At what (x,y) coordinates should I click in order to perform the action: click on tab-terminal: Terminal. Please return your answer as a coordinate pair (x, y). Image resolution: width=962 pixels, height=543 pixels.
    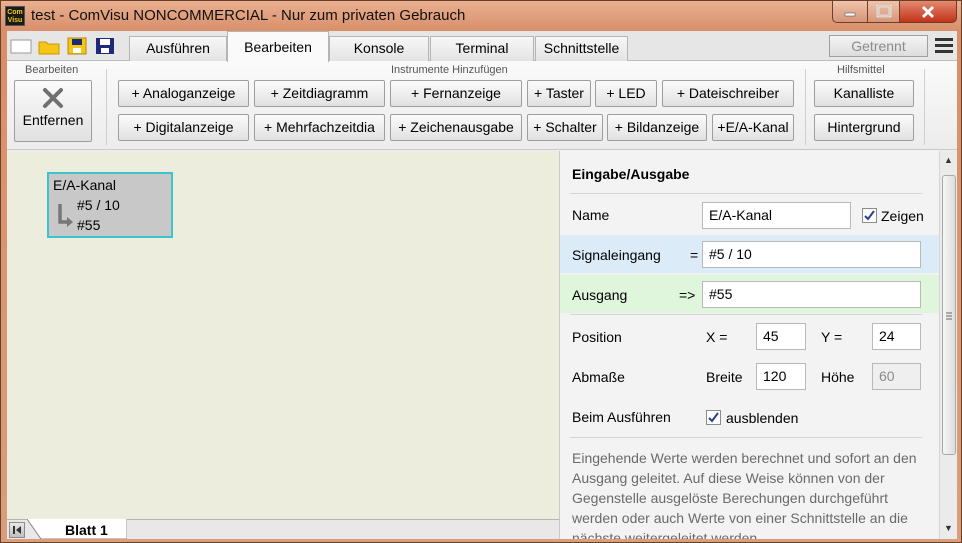
    Looking at the image, I should click on (482, 48).